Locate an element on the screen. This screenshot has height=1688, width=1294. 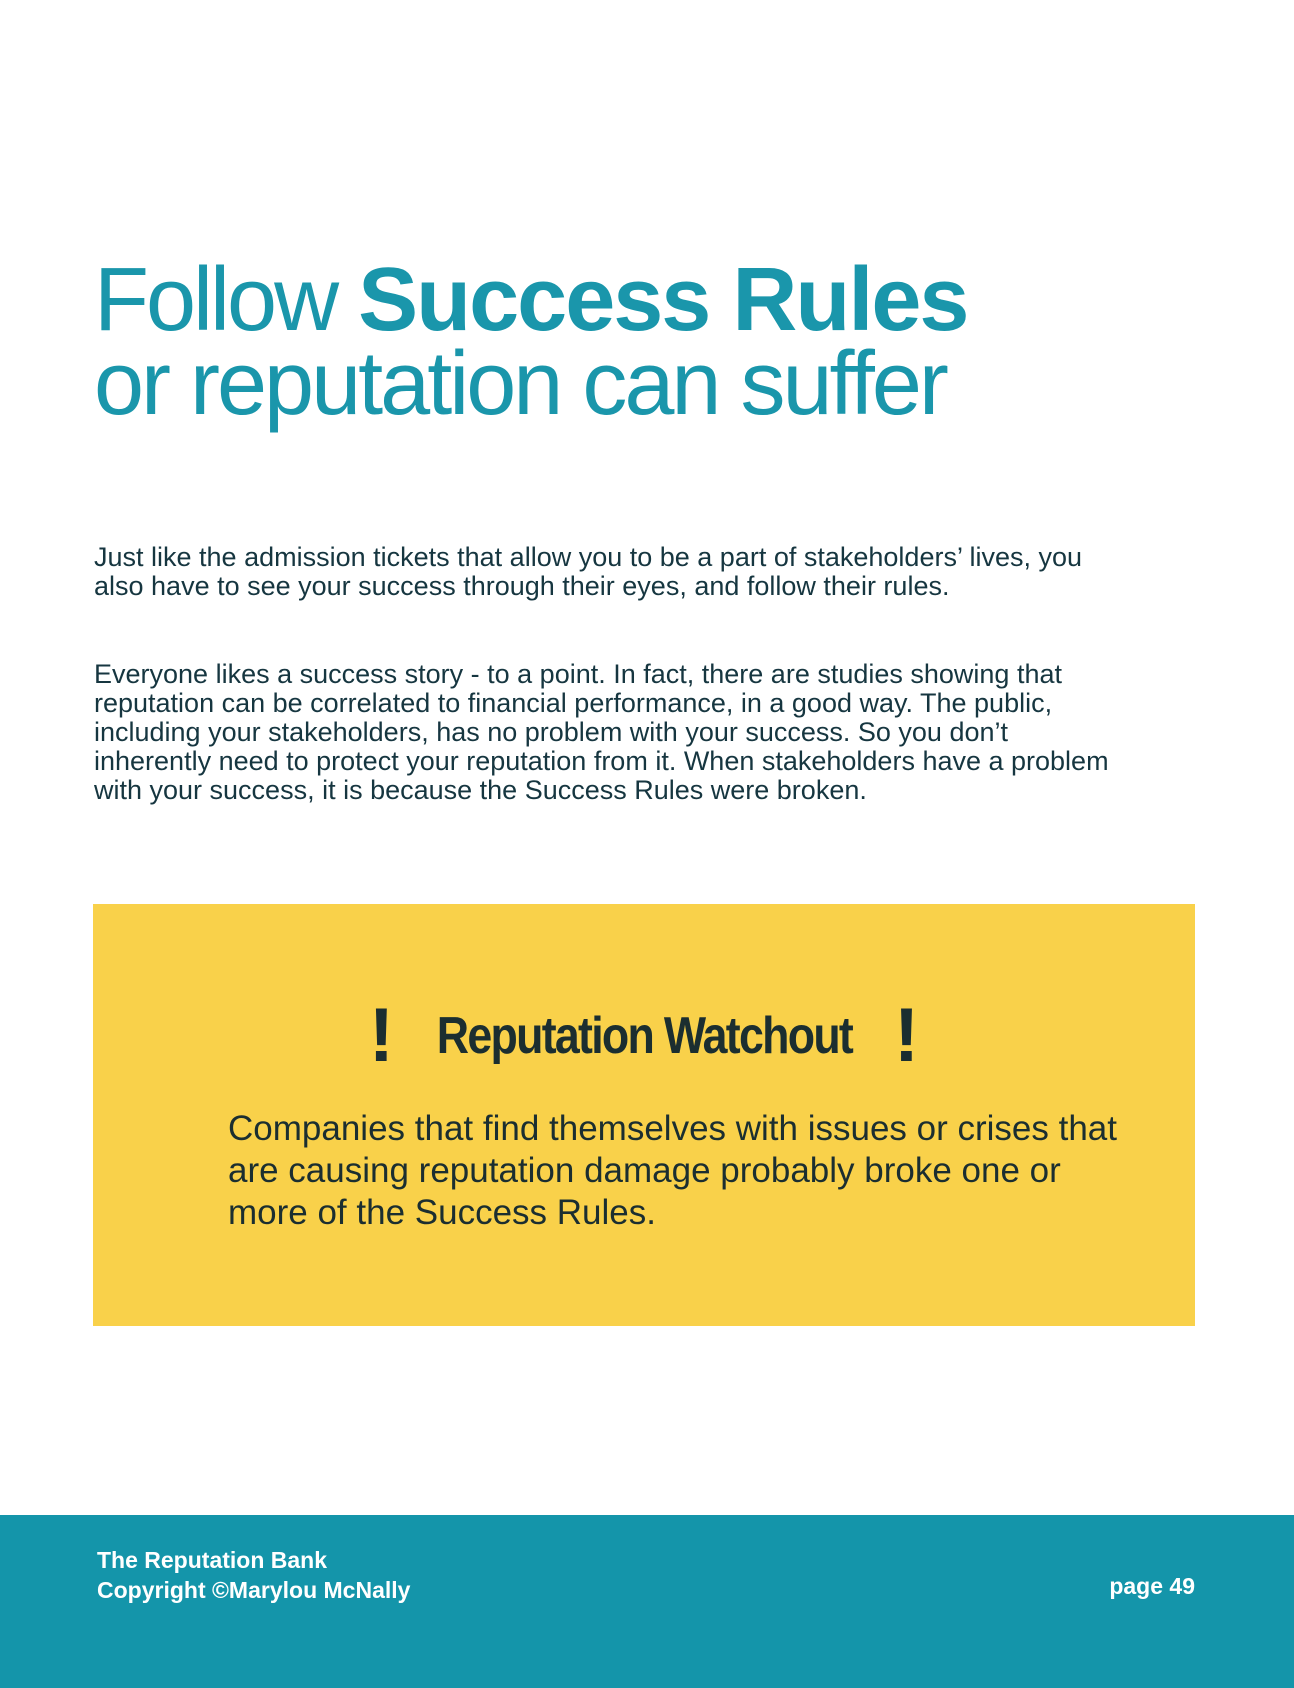
watchout-title: Reputation Watchout is located at coordinates (644, 1036).